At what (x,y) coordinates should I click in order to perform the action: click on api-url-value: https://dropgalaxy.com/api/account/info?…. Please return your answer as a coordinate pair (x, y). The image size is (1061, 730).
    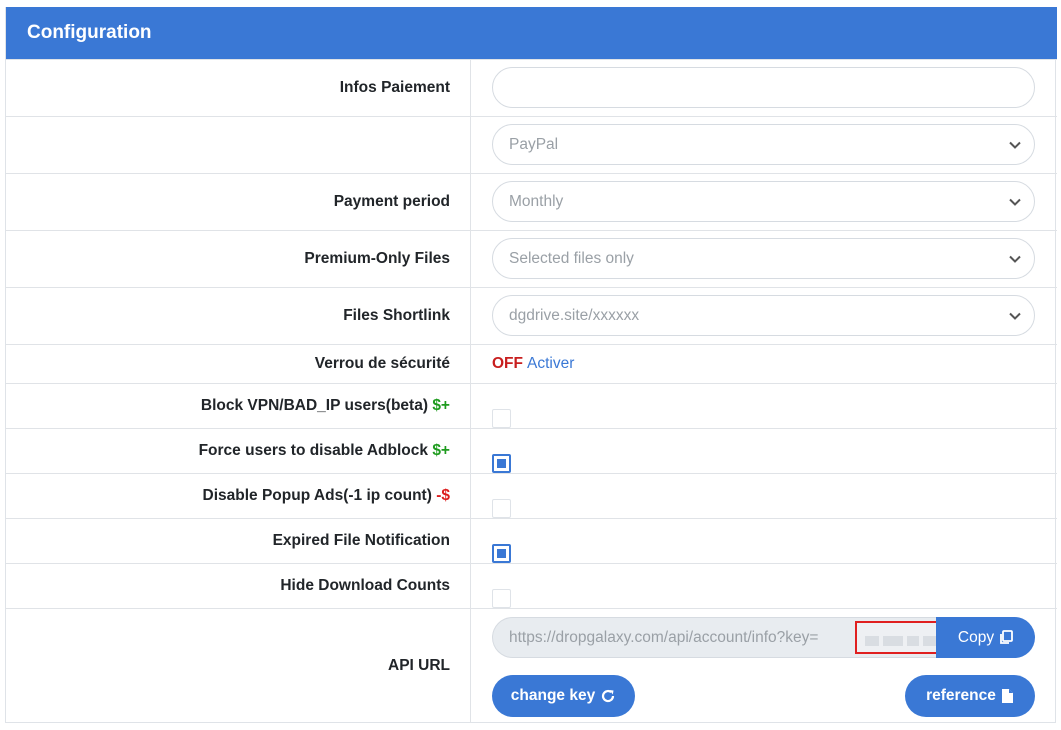
    Looking at the image, I should click on (664, 637).